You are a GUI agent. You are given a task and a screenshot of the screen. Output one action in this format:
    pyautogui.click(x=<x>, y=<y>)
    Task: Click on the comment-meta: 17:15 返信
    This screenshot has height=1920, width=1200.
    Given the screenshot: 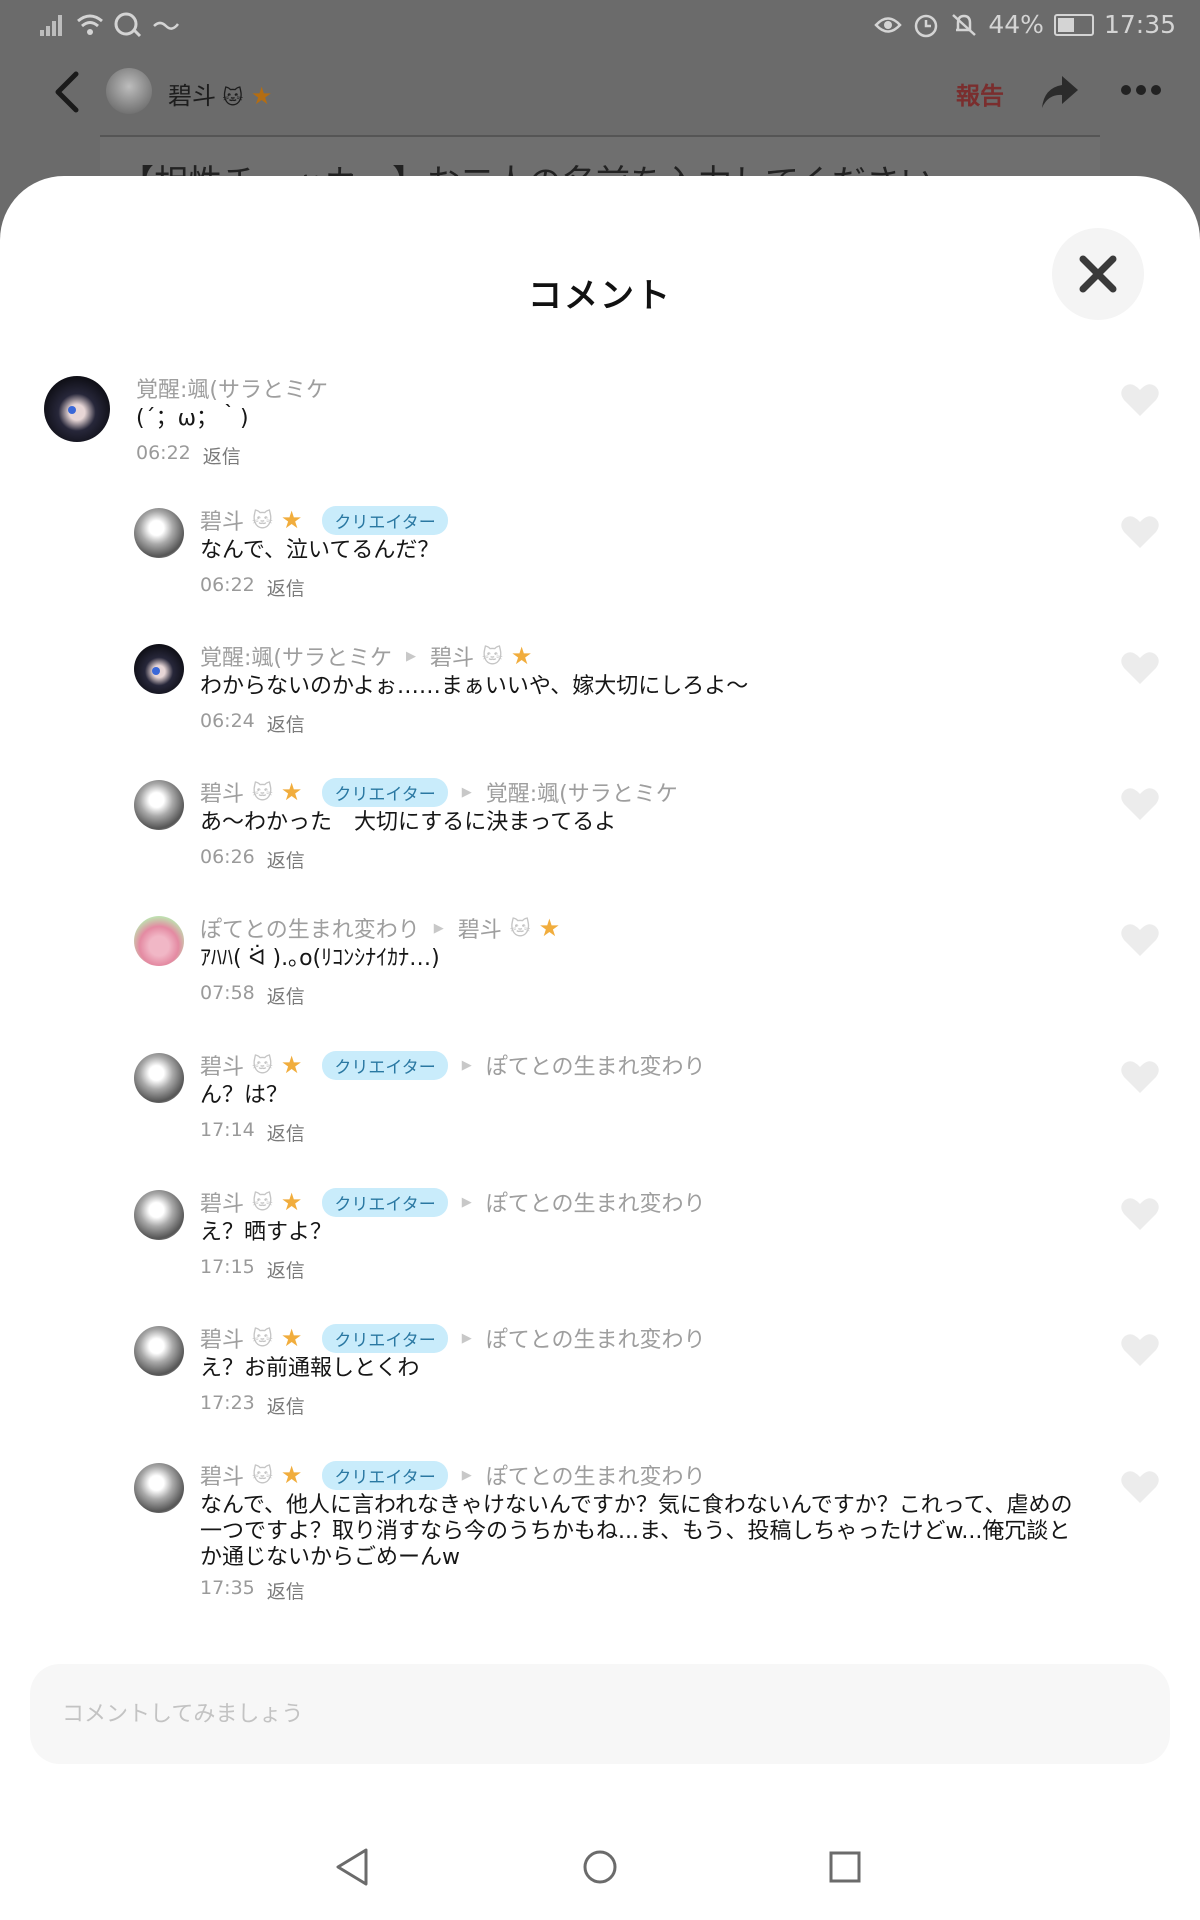 What is the action you would take?
    pyautogui.click(x=252, y=1269)
    